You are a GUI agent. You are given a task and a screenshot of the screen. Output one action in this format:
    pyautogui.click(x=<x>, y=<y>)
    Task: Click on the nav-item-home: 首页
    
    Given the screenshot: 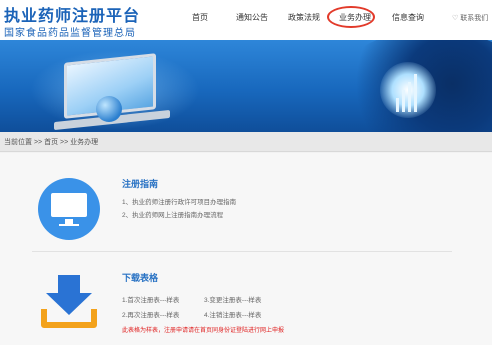 What is the action you would take?
    pyautogui.click(x=200, y=17)
    